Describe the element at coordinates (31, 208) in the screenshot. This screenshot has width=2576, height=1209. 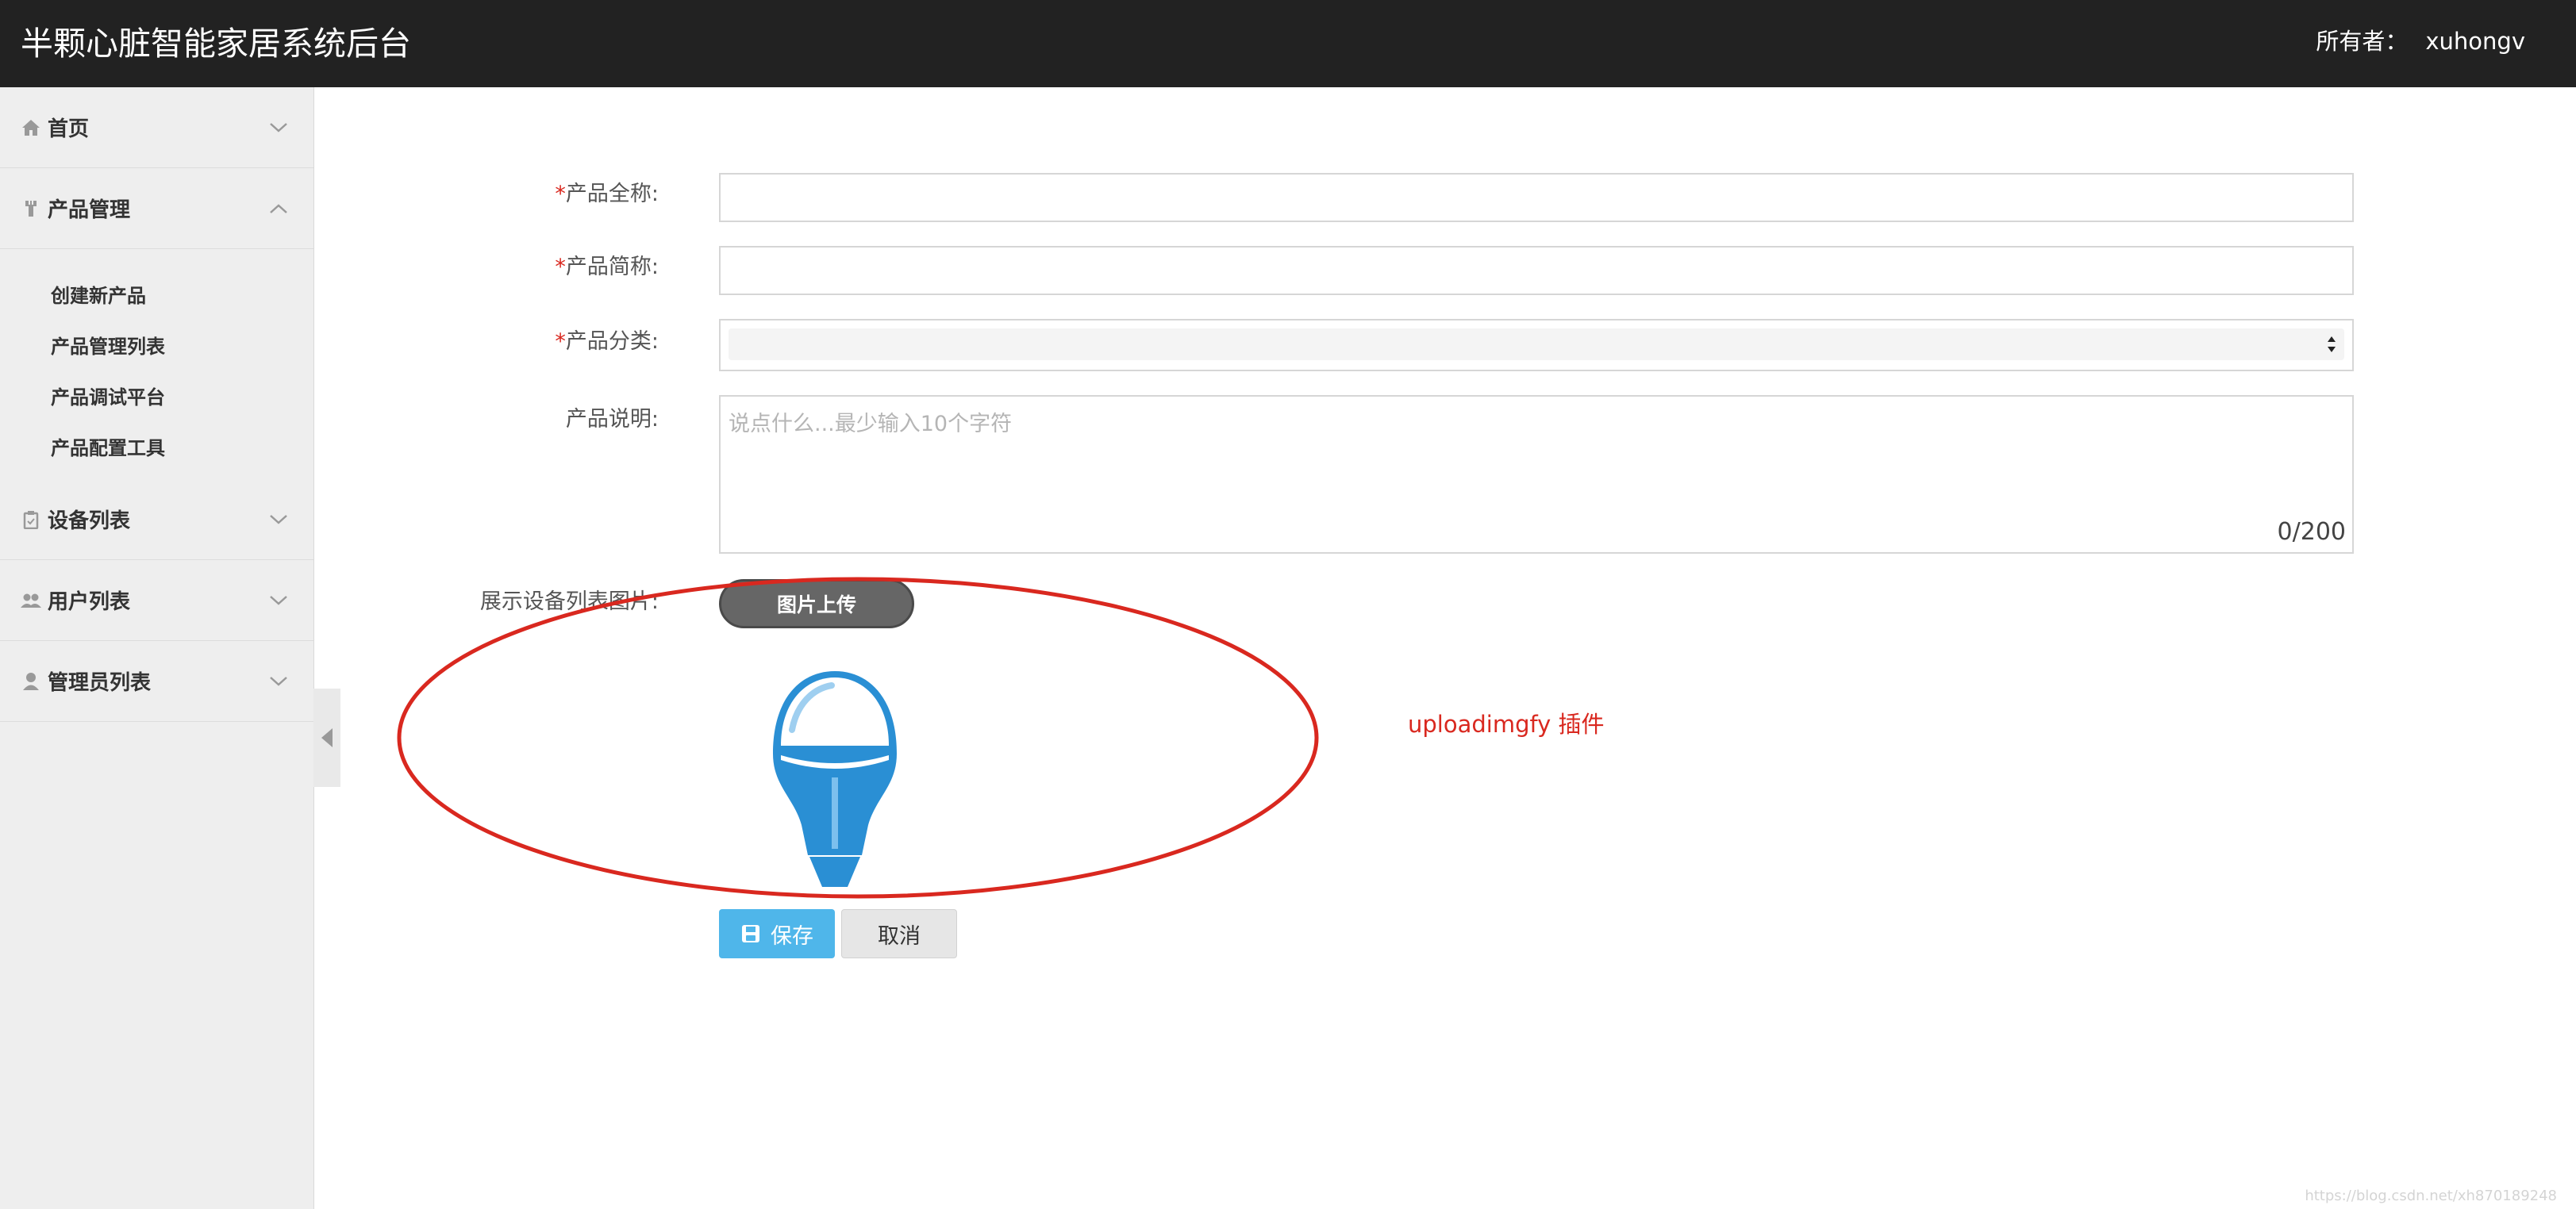
I see `wrench-icon` at that location.